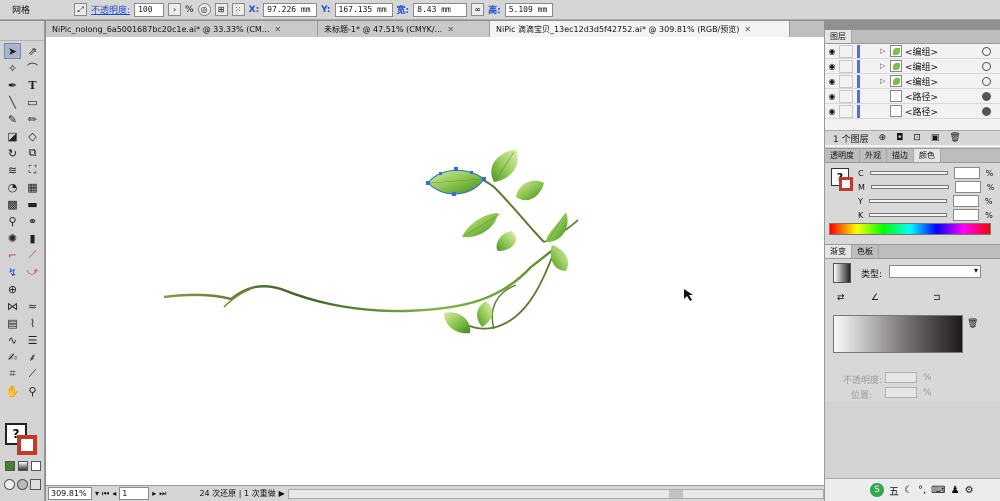 The height and width of the screenshot is (501, 1000). What do you see at coordinates (12, 187) in the screenshot?
I see `shape-builder-tool-icon: ◔` at bounding box center [12, 187].